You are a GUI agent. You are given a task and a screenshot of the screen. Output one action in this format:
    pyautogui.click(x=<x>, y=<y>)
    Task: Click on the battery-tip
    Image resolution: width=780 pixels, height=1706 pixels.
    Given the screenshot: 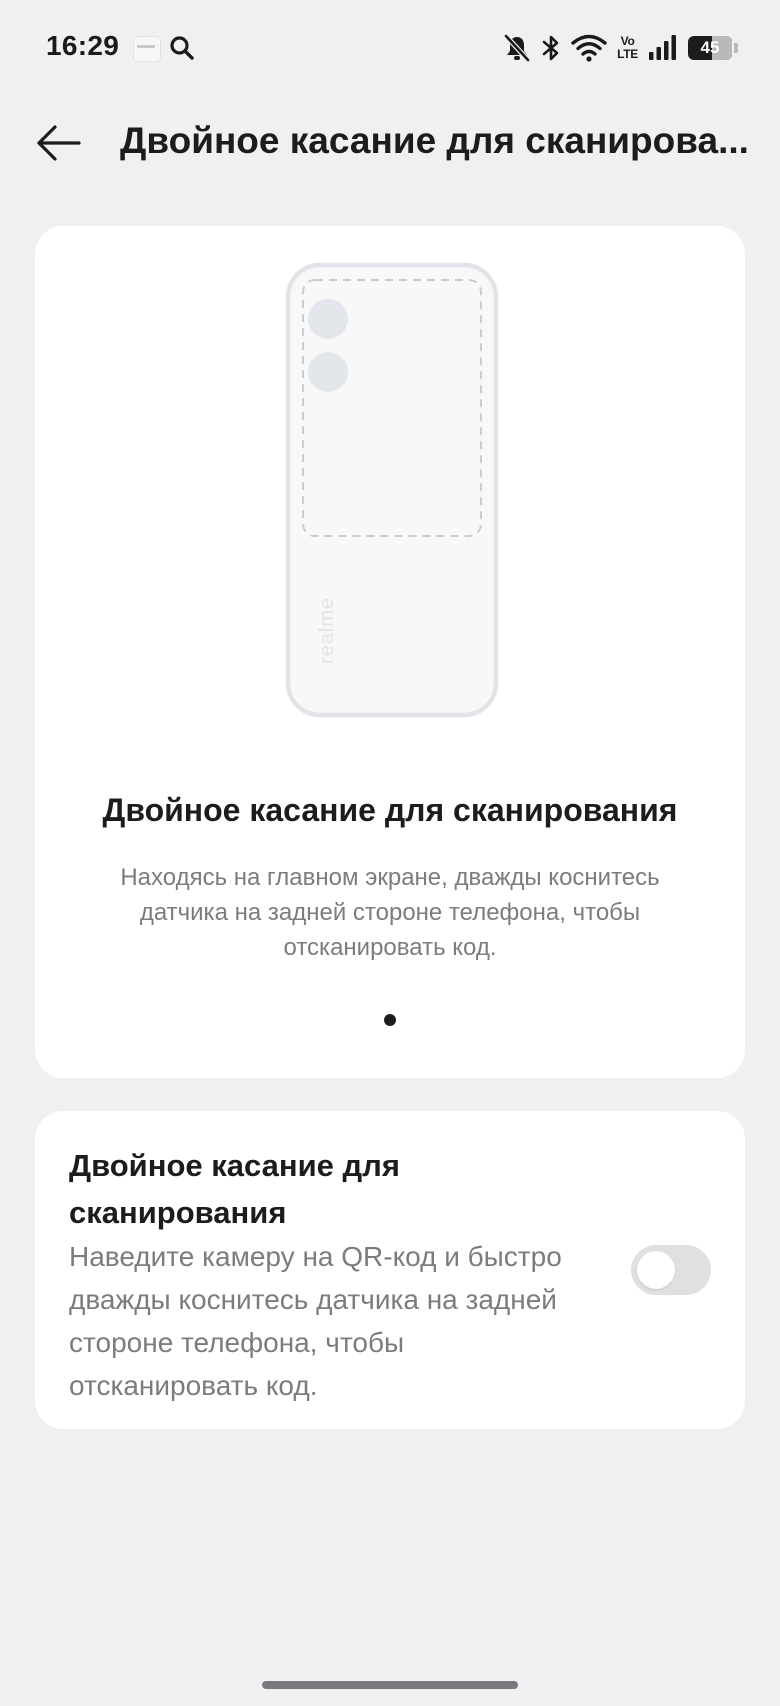 What is the action you would take?
    pyautogui.click(x=736, y=48)
    